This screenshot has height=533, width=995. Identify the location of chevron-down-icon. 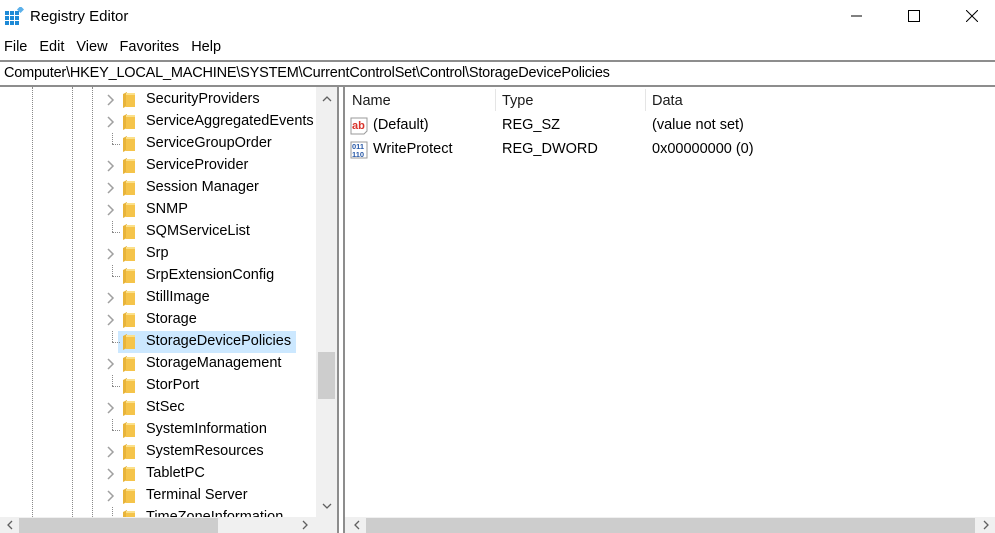
(326, 506).